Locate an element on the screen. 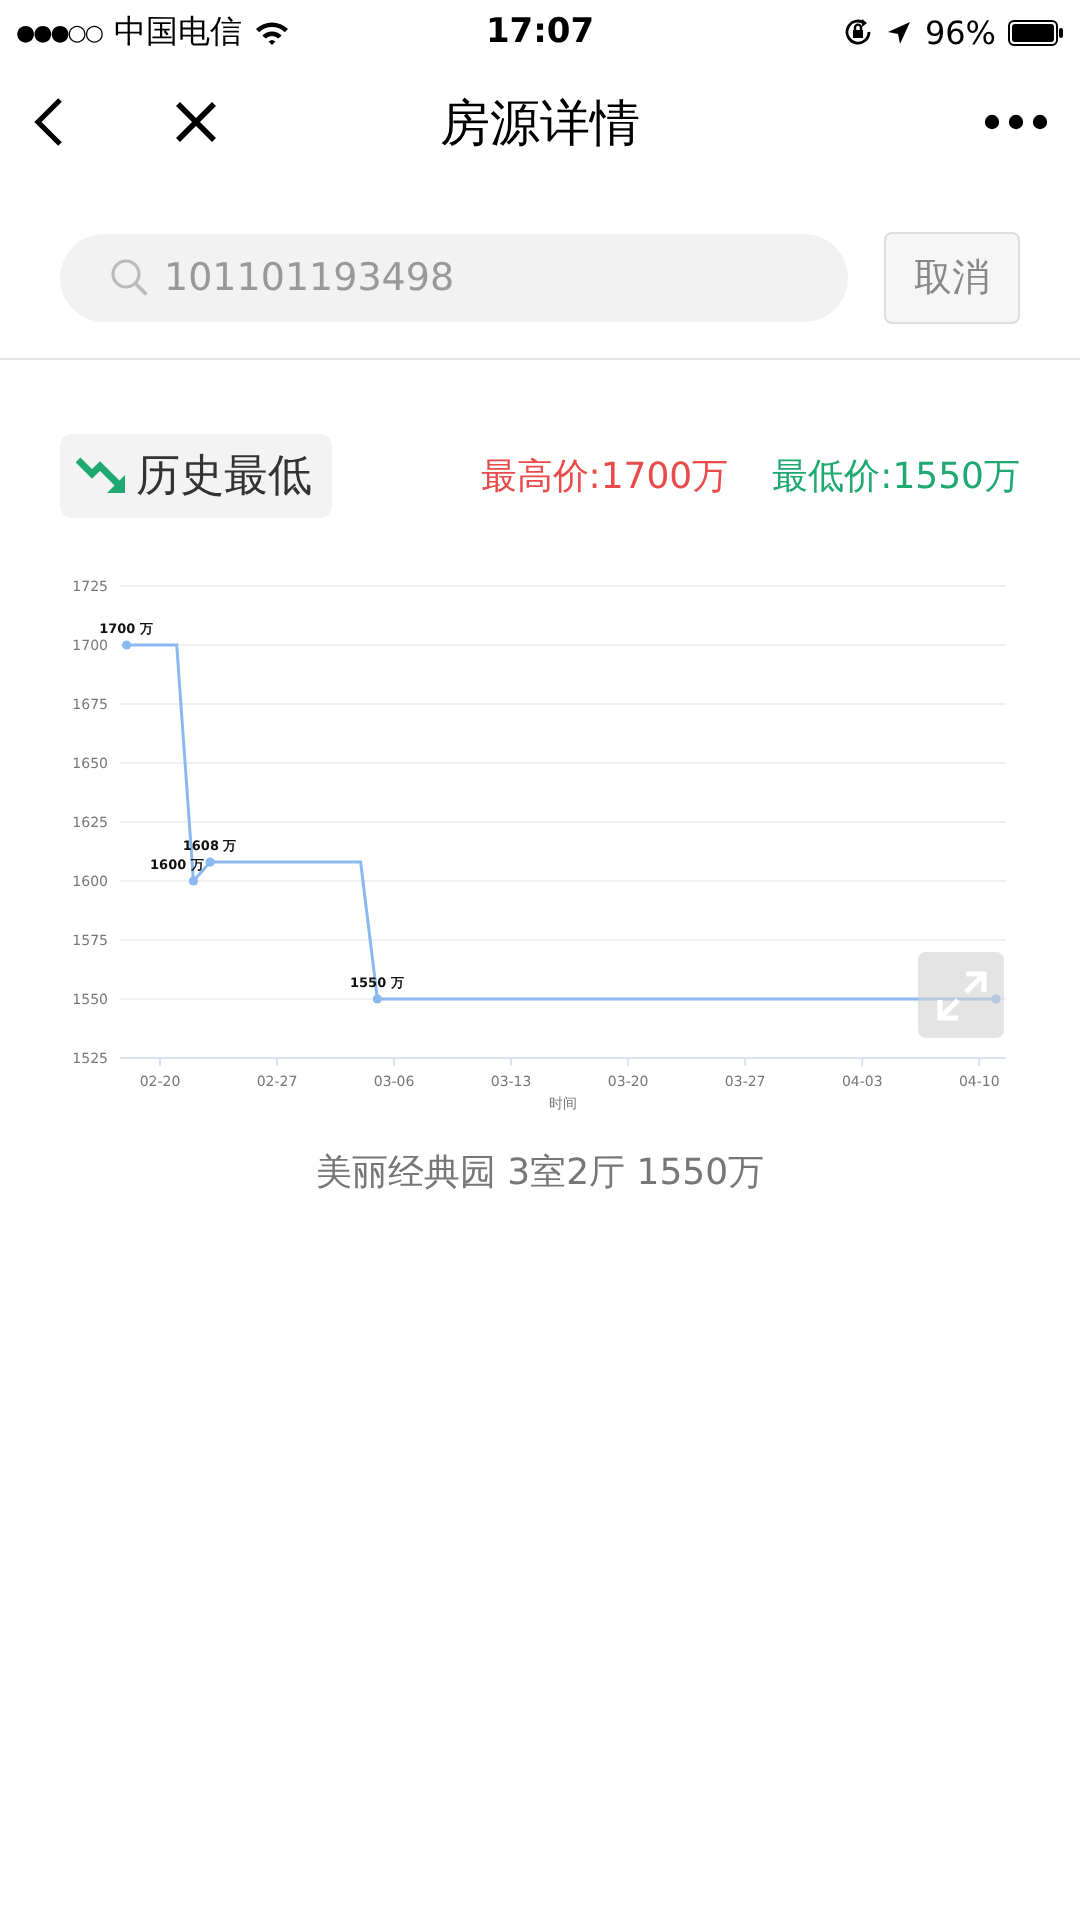 The width and height of the screenshot is (1080, 1920). location-arrow-icon is located at coordinates (899, 32).